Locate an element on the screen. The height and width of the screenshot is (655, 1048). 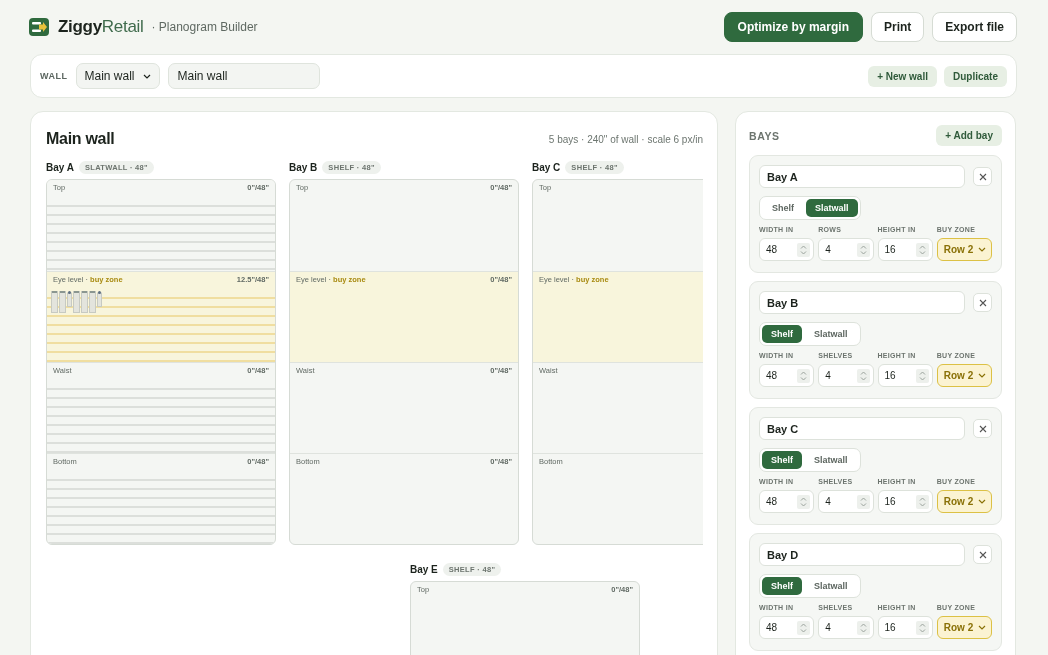
header-button: Print is located at coordinates (897, 27).